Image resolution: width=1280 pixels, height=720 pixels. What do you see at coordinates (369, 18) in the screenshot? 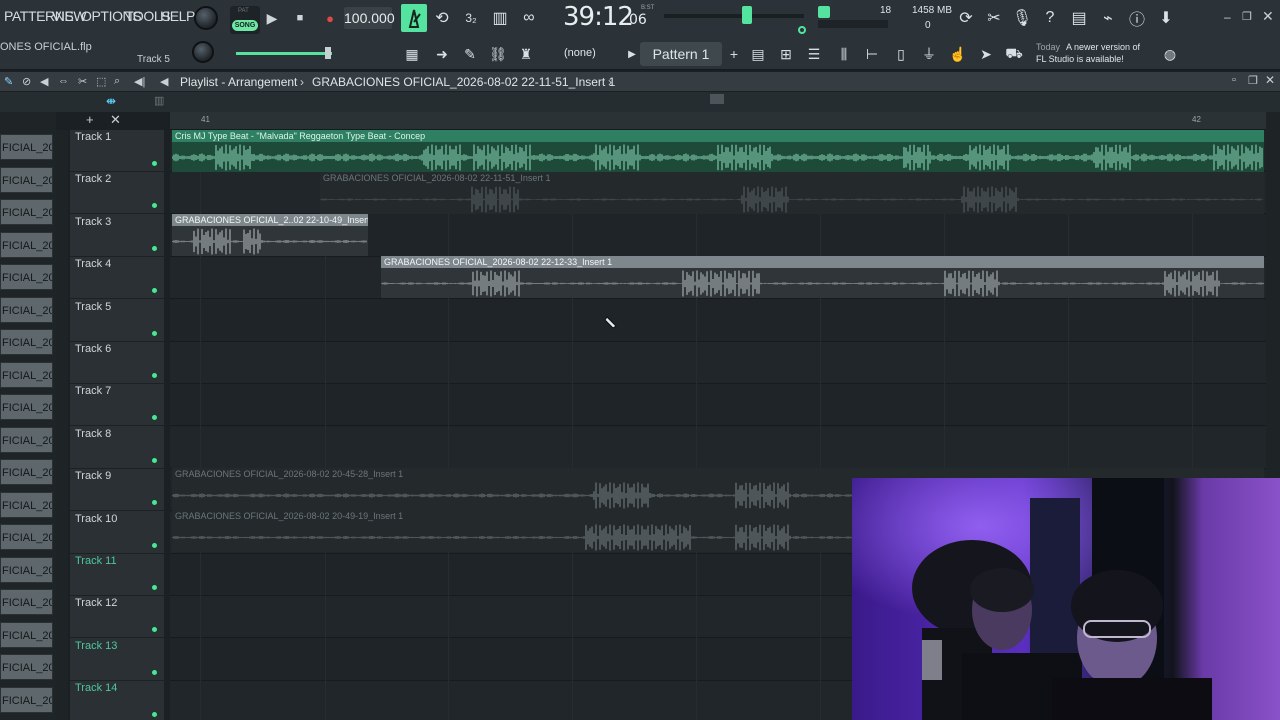
I see `tempo-display: 100.000` at bounding box center [369, 18].